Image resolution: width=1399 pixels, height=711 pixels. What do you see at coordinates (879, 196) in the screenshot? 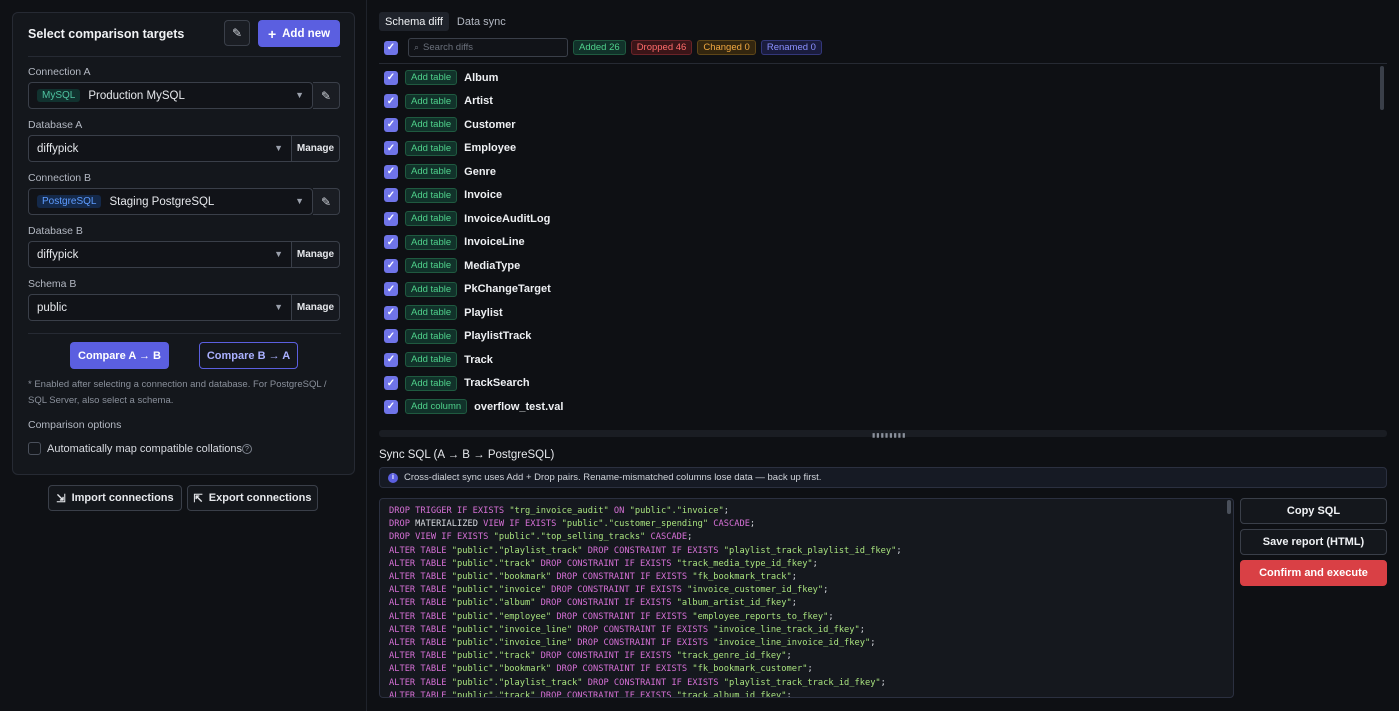
I see `diff-row: ✓ Add table Invoice` at bounding box center [879, 196].